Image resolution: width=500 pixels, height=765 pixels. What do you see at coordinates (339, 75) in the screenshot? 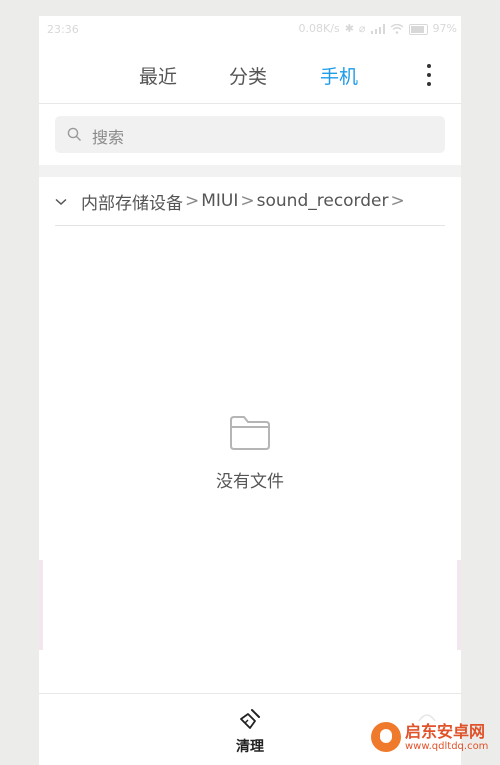
I see `tab-phone: 手机` at bounding box center [339, 75].